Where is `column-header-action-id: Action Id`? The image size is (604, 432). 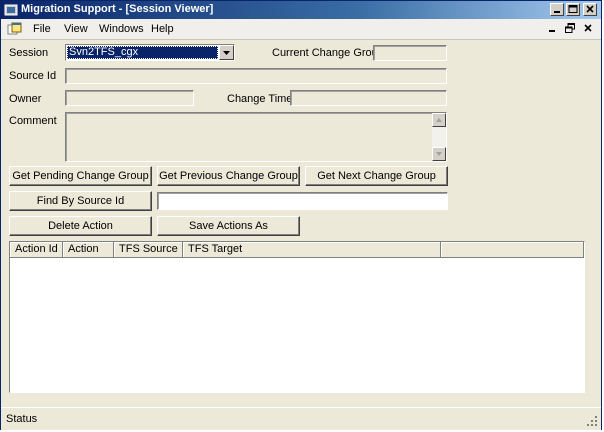 column-header-action-id: Action Id is located at coordinates (36, 250).